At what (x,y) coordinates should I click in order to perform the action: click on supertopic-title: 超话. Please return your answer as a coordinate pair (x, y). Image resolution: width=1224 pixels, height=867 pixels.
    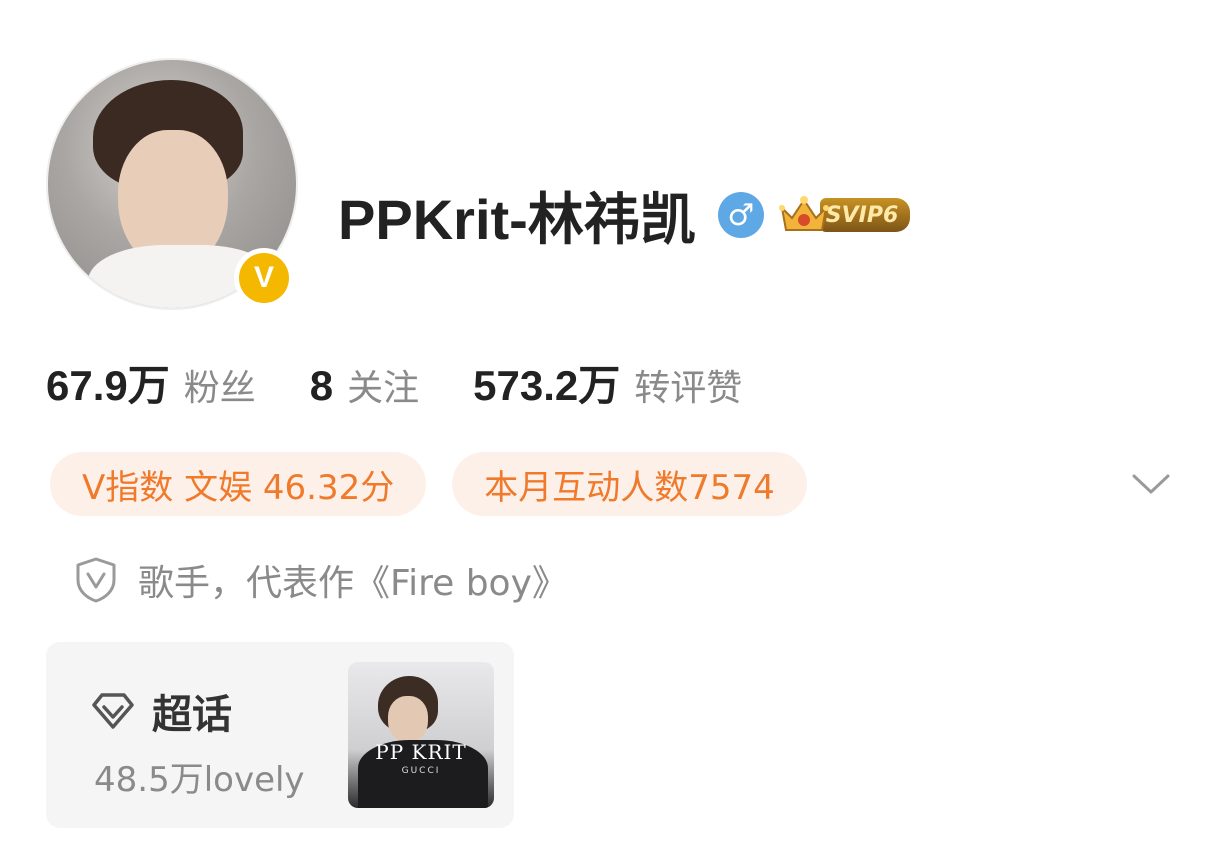
    Looking at the image, I should click on (192, 715).